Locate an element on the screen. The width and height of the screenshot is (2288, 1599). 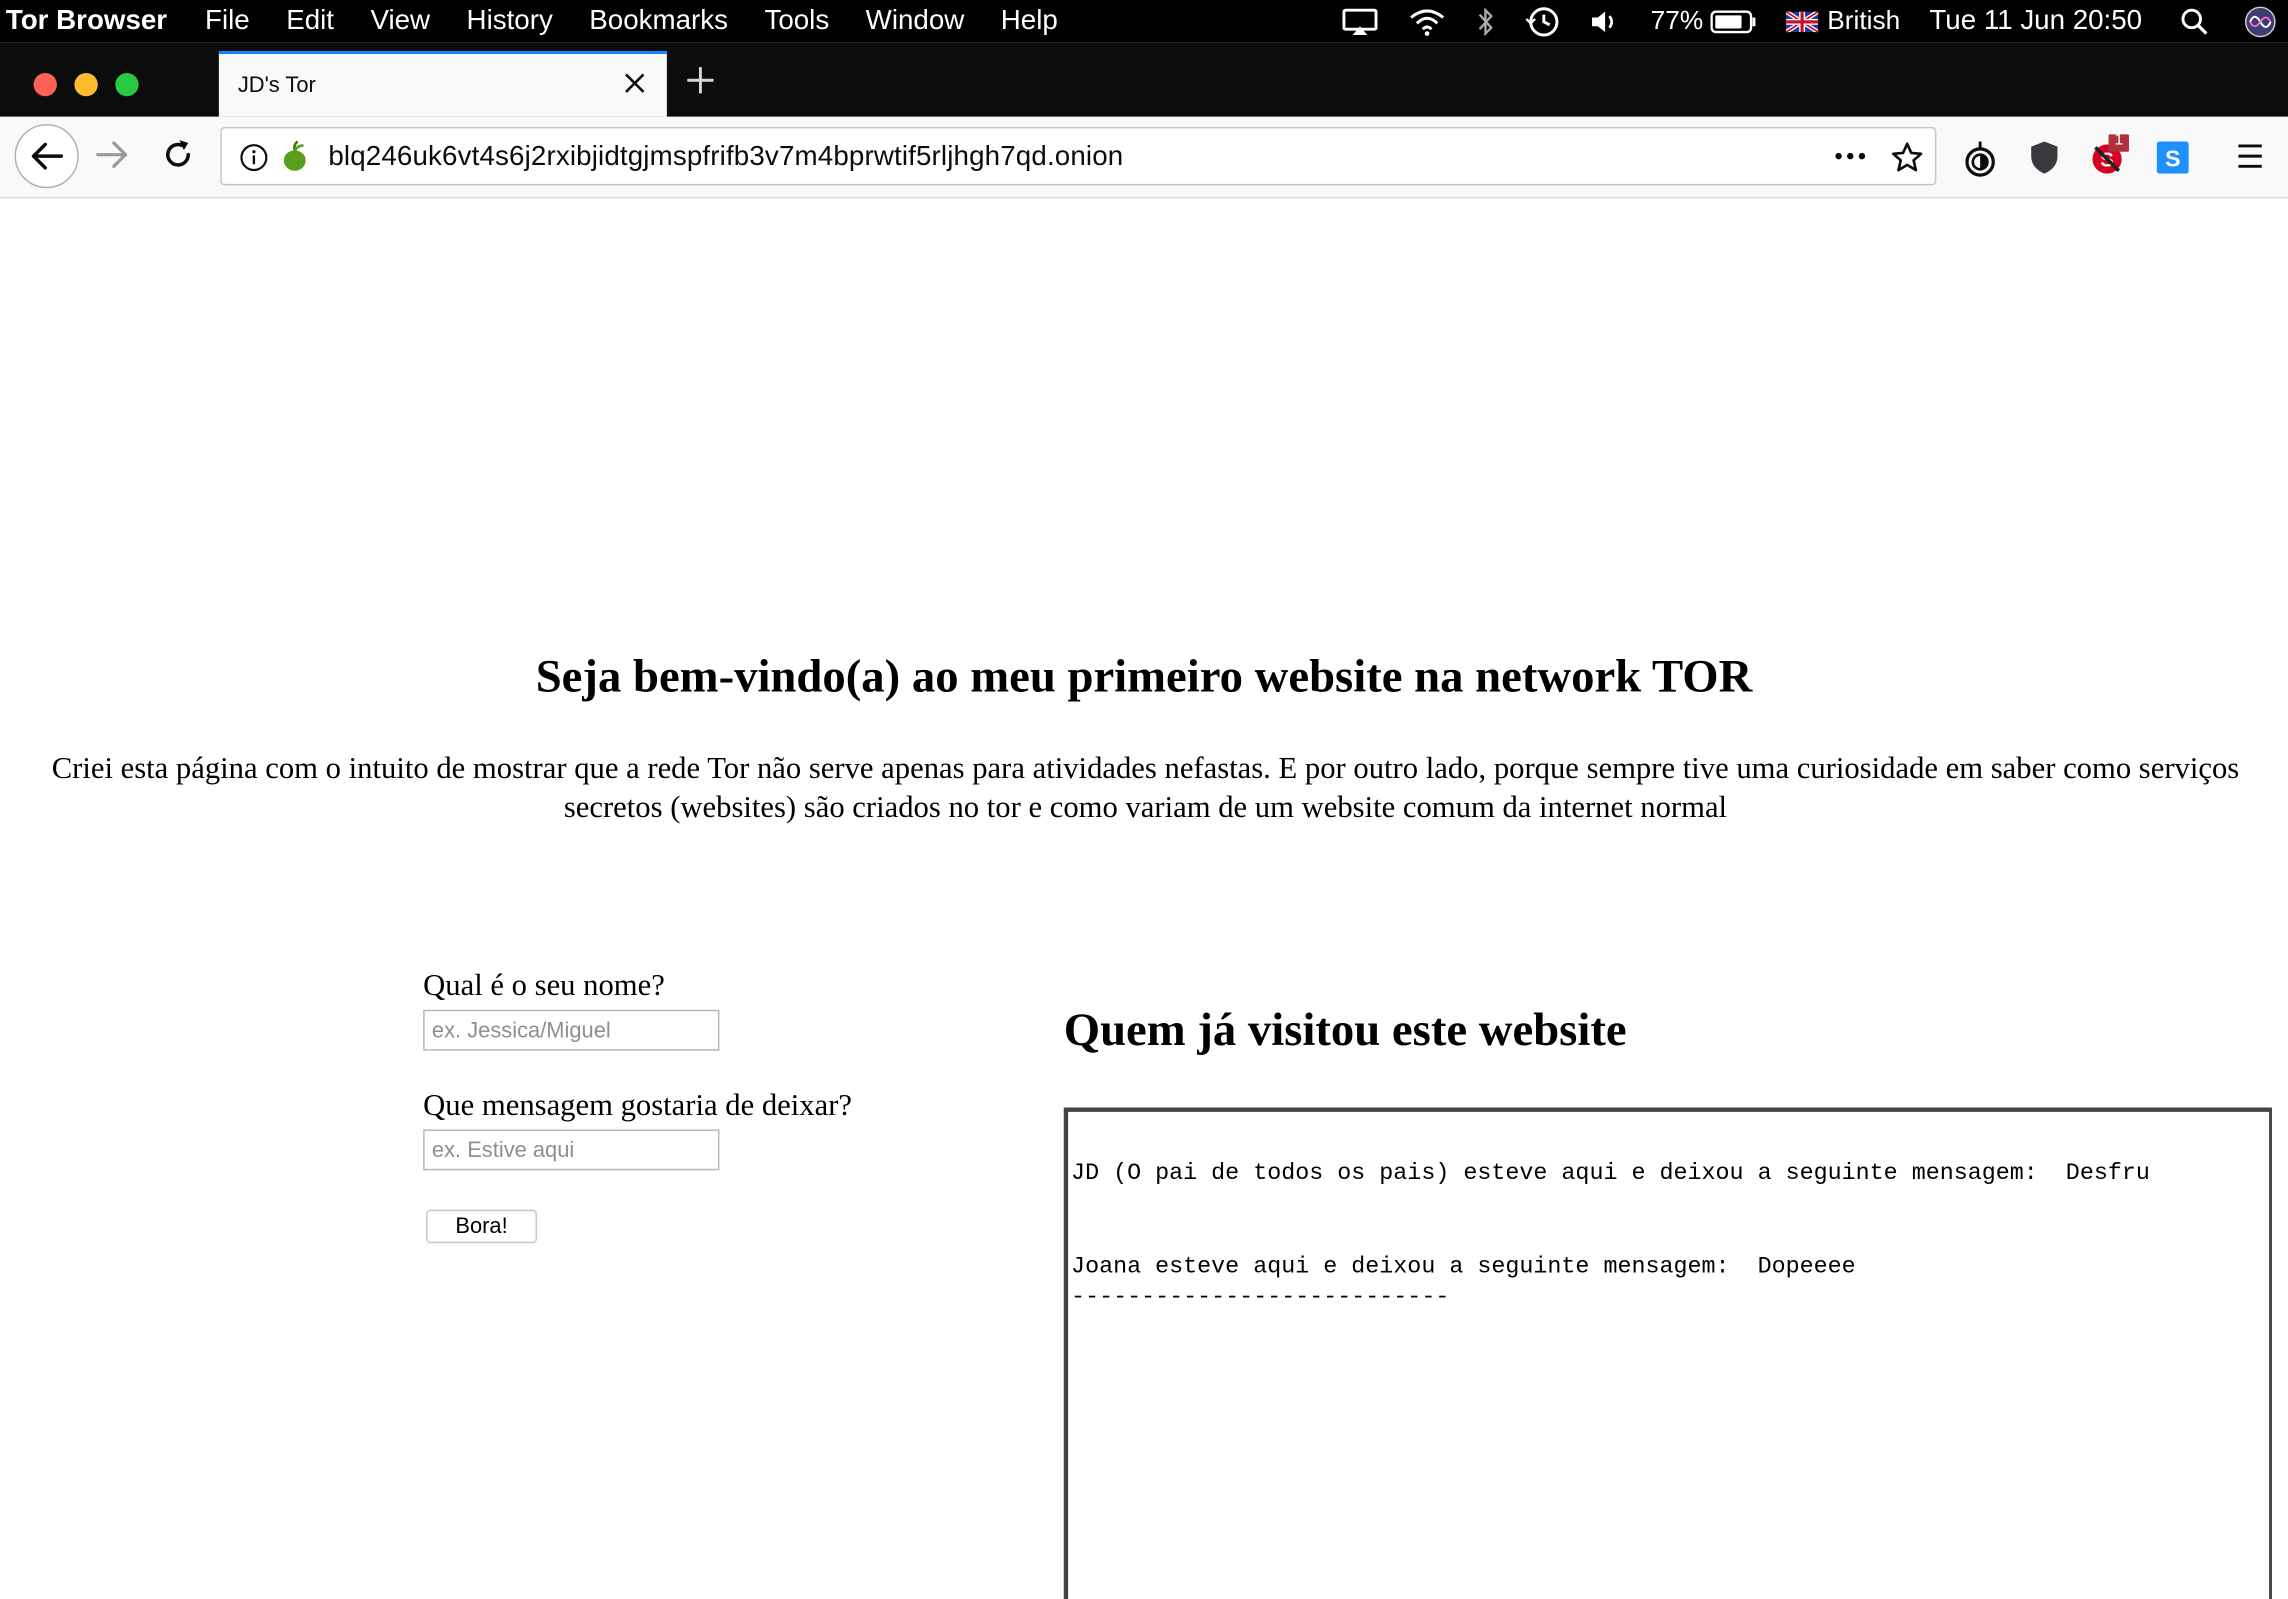
tab-jds-tor: JD's Tor is located at coordinates (442, 84).